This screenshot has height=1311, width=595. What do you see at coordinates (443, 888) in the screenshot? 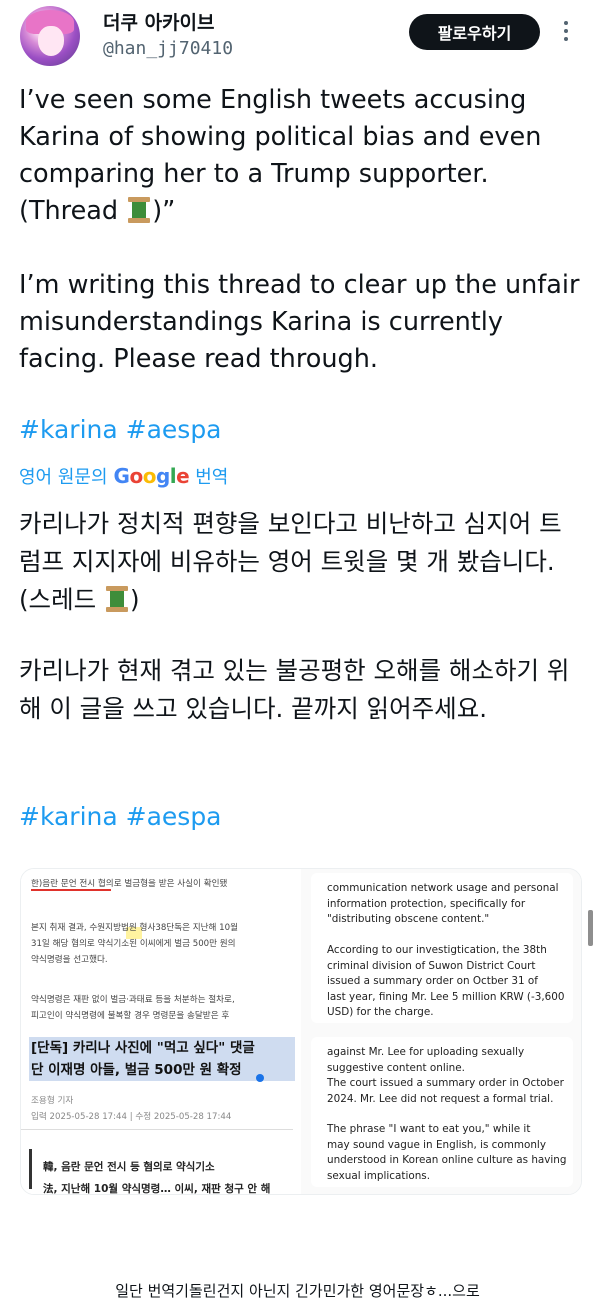
I see `translation-line: communication network usage and personal` at bounding box center [443, 888].